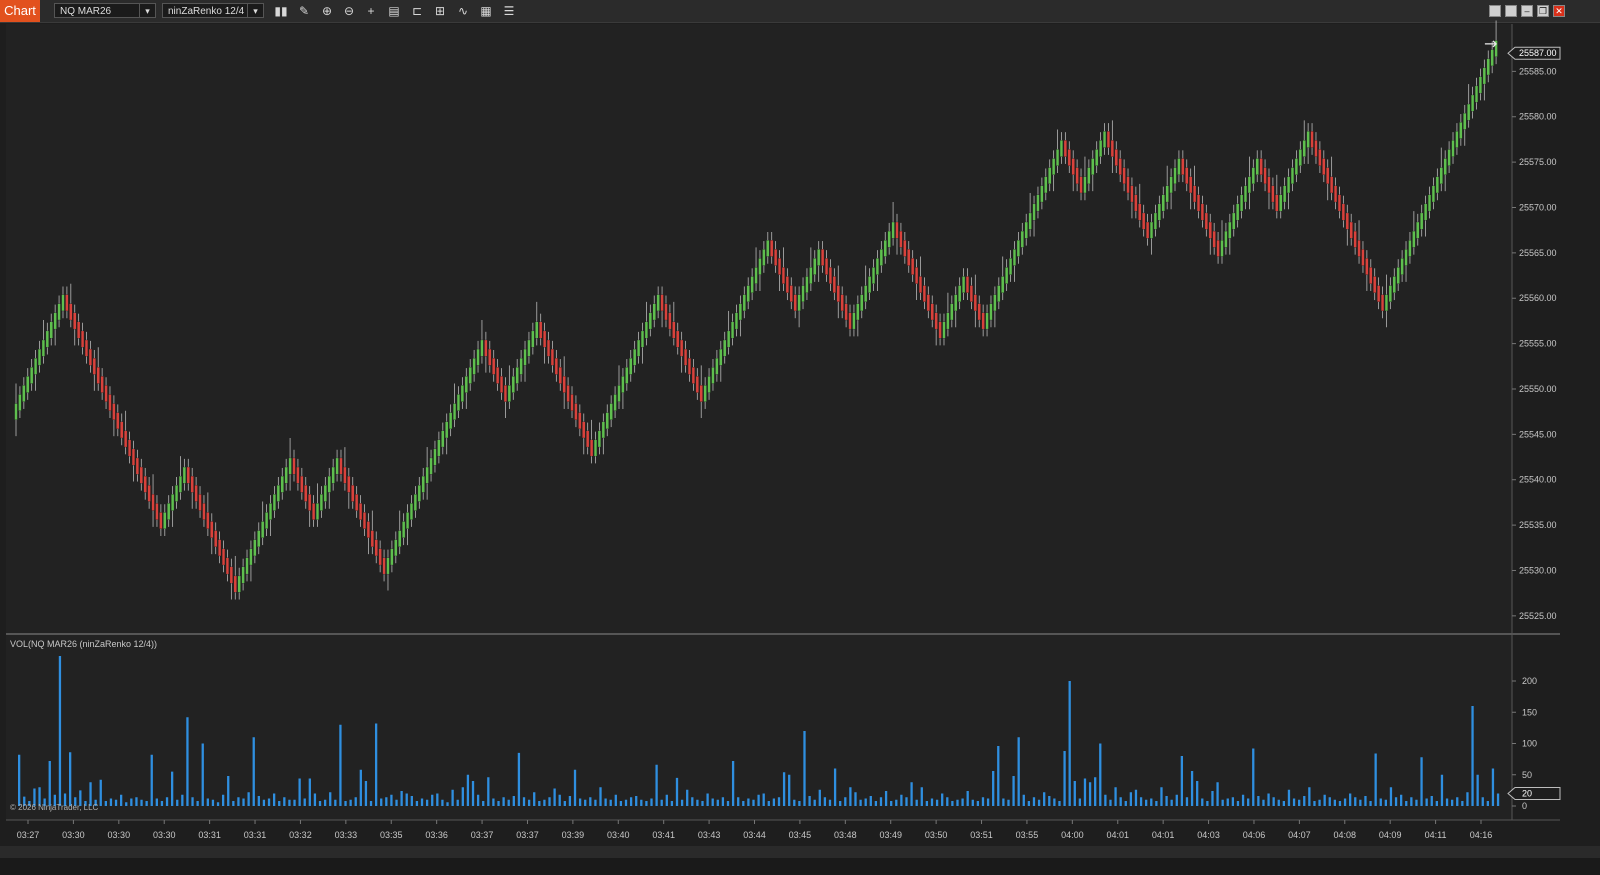  Describe the element at coordinates (1538, 117) in the screenshot. I see `price-tick-label: 25580.00` at that location.